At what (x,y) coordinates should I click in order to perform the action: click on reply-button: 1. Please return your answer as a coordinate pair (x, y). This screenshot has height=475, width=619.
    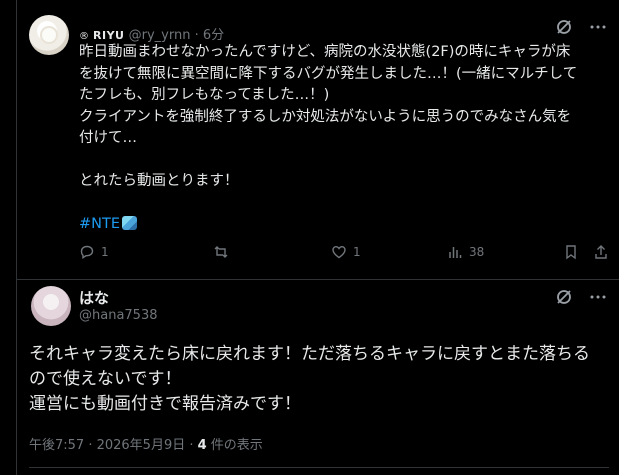
    Looking at the image, I should click on (94, 252).